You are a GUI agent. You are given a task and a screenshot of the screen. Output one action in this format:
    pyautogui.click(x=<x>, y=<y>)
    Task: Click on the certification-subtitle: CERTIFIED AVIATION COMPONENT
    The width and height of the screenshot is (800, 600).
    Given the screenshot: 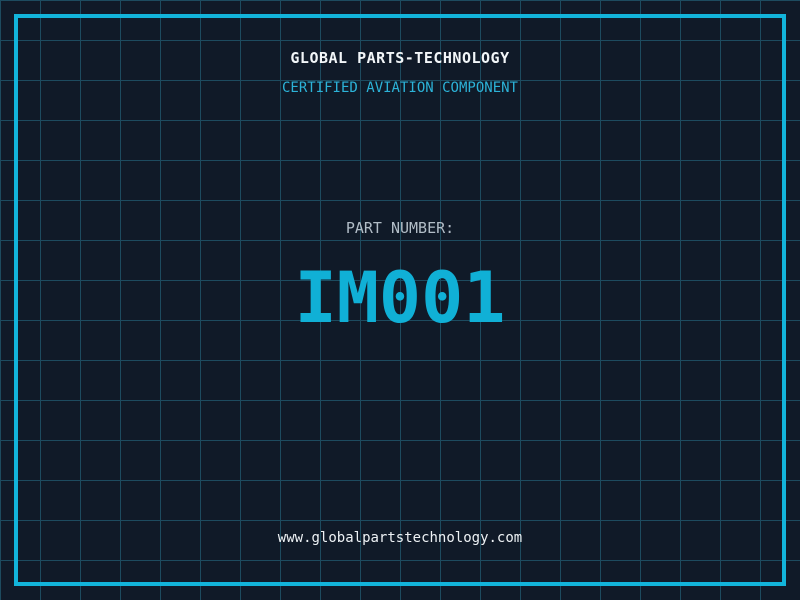 What is the action you would take?
    pyautogui.click(x=399, y=88)
    